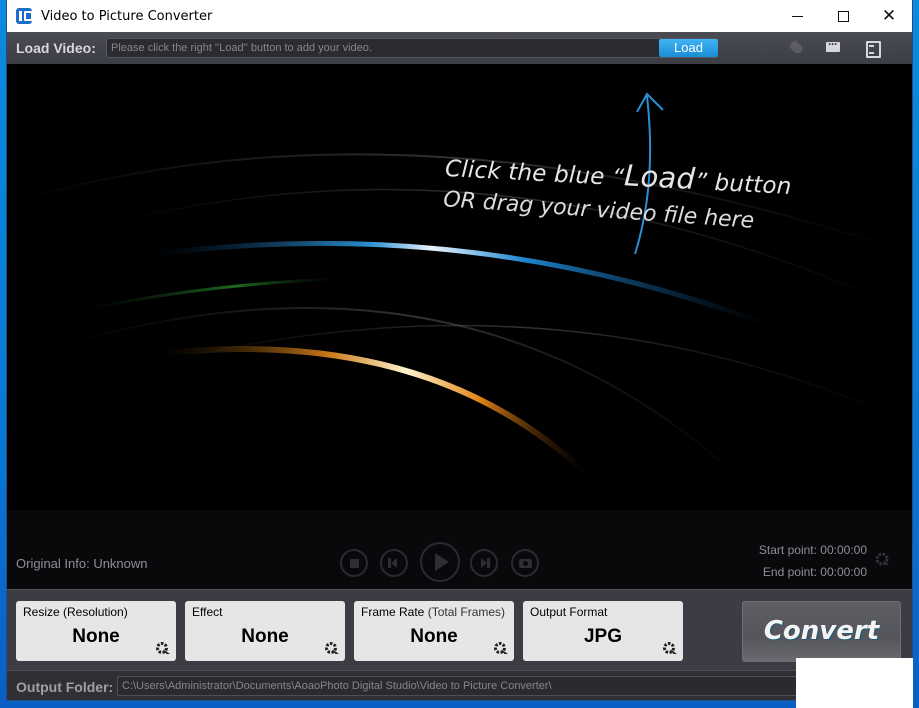 The width and height of the screenshot is (919, 708). Describe the element at coordinates (24, 16) in the screenshot. I see `app-logo-icon` at that location.